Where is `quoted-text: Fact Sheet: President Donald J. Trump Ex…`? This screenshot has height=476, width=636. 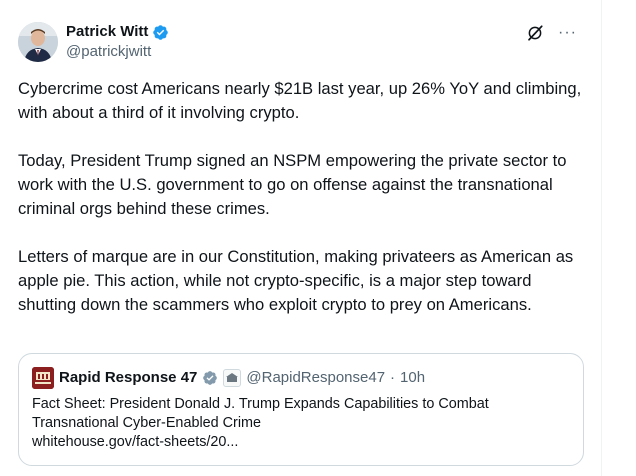 quoted-text: Fact Sheet: President Donald J. Trump Ex… is located at coordinates (302, 423).